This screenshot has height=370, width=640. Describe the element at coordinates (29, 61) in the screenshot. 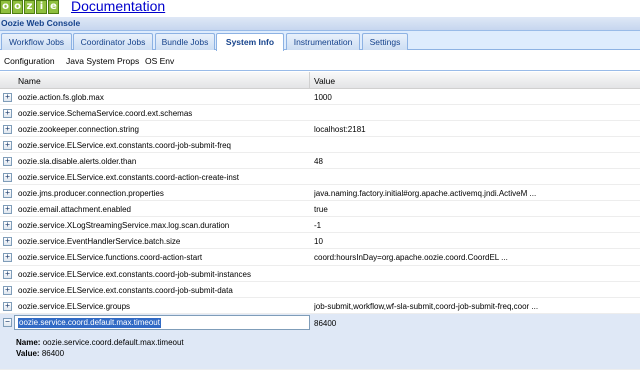

I see `subtab-configuration: Configuration` at that location.